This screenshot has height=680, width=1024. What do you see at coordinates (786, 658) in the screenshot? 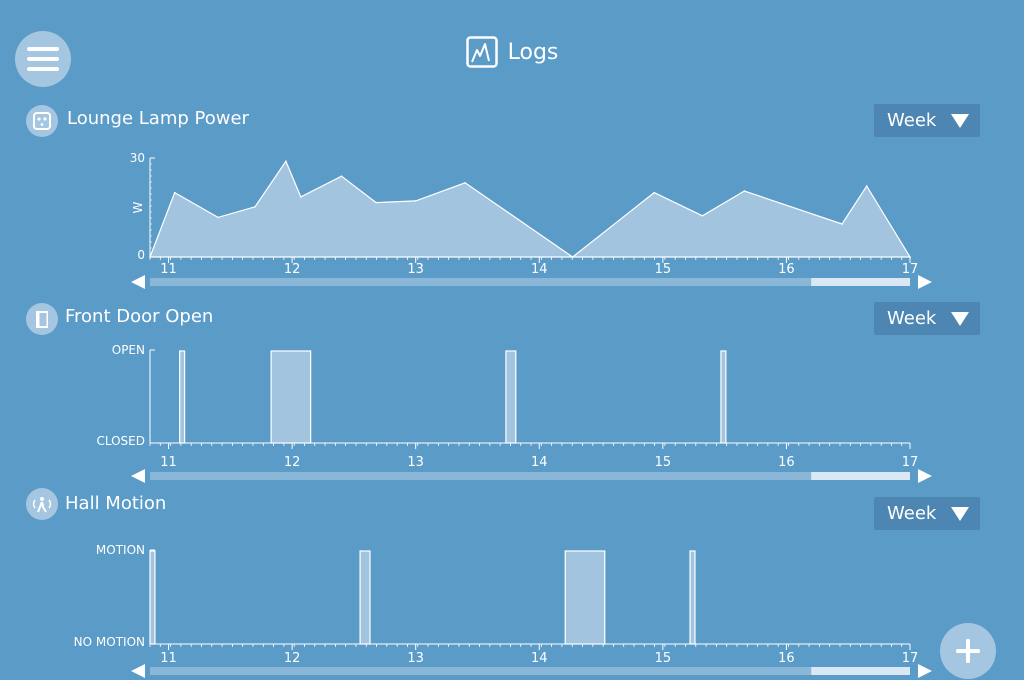
I see `x-tick-label: 16` at bounding box center [786, 658].